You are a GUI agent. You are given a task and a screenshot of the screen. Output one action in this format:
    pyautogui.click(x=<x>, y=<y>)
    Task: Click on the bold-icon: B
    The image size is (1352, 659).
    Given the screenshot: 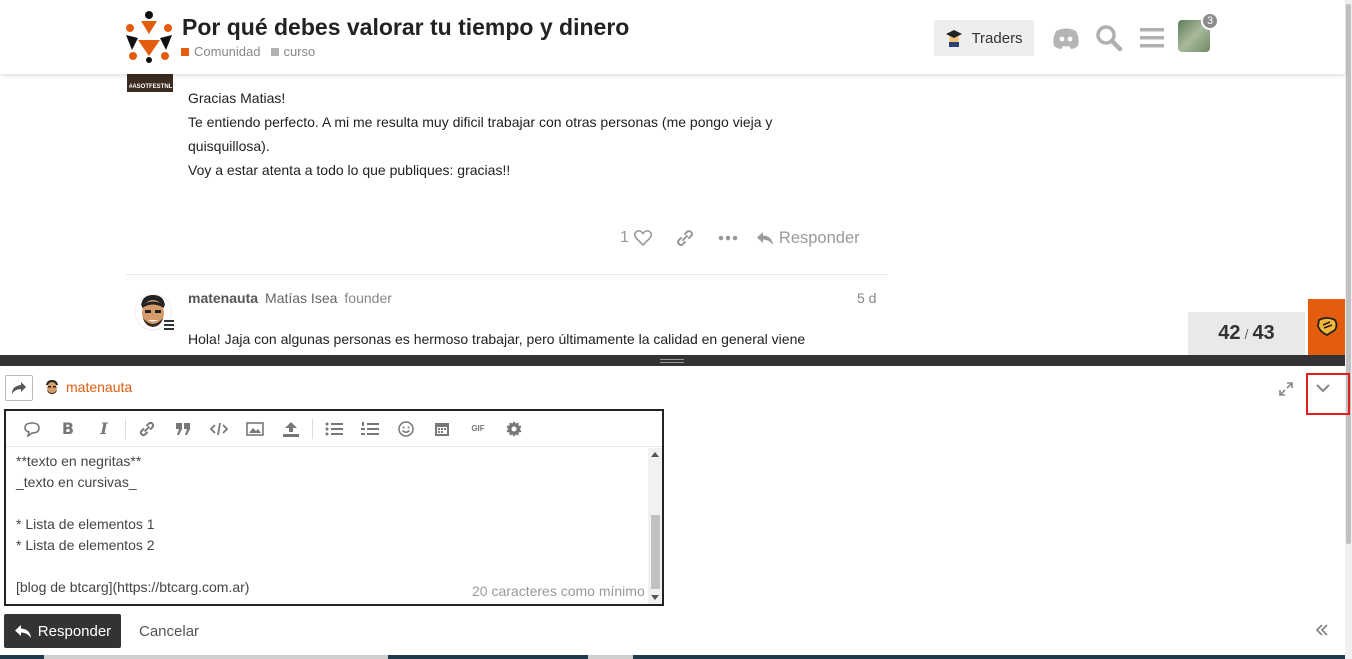 What is the action you would take?
    pyautogui.click(x=68, y=429)
    